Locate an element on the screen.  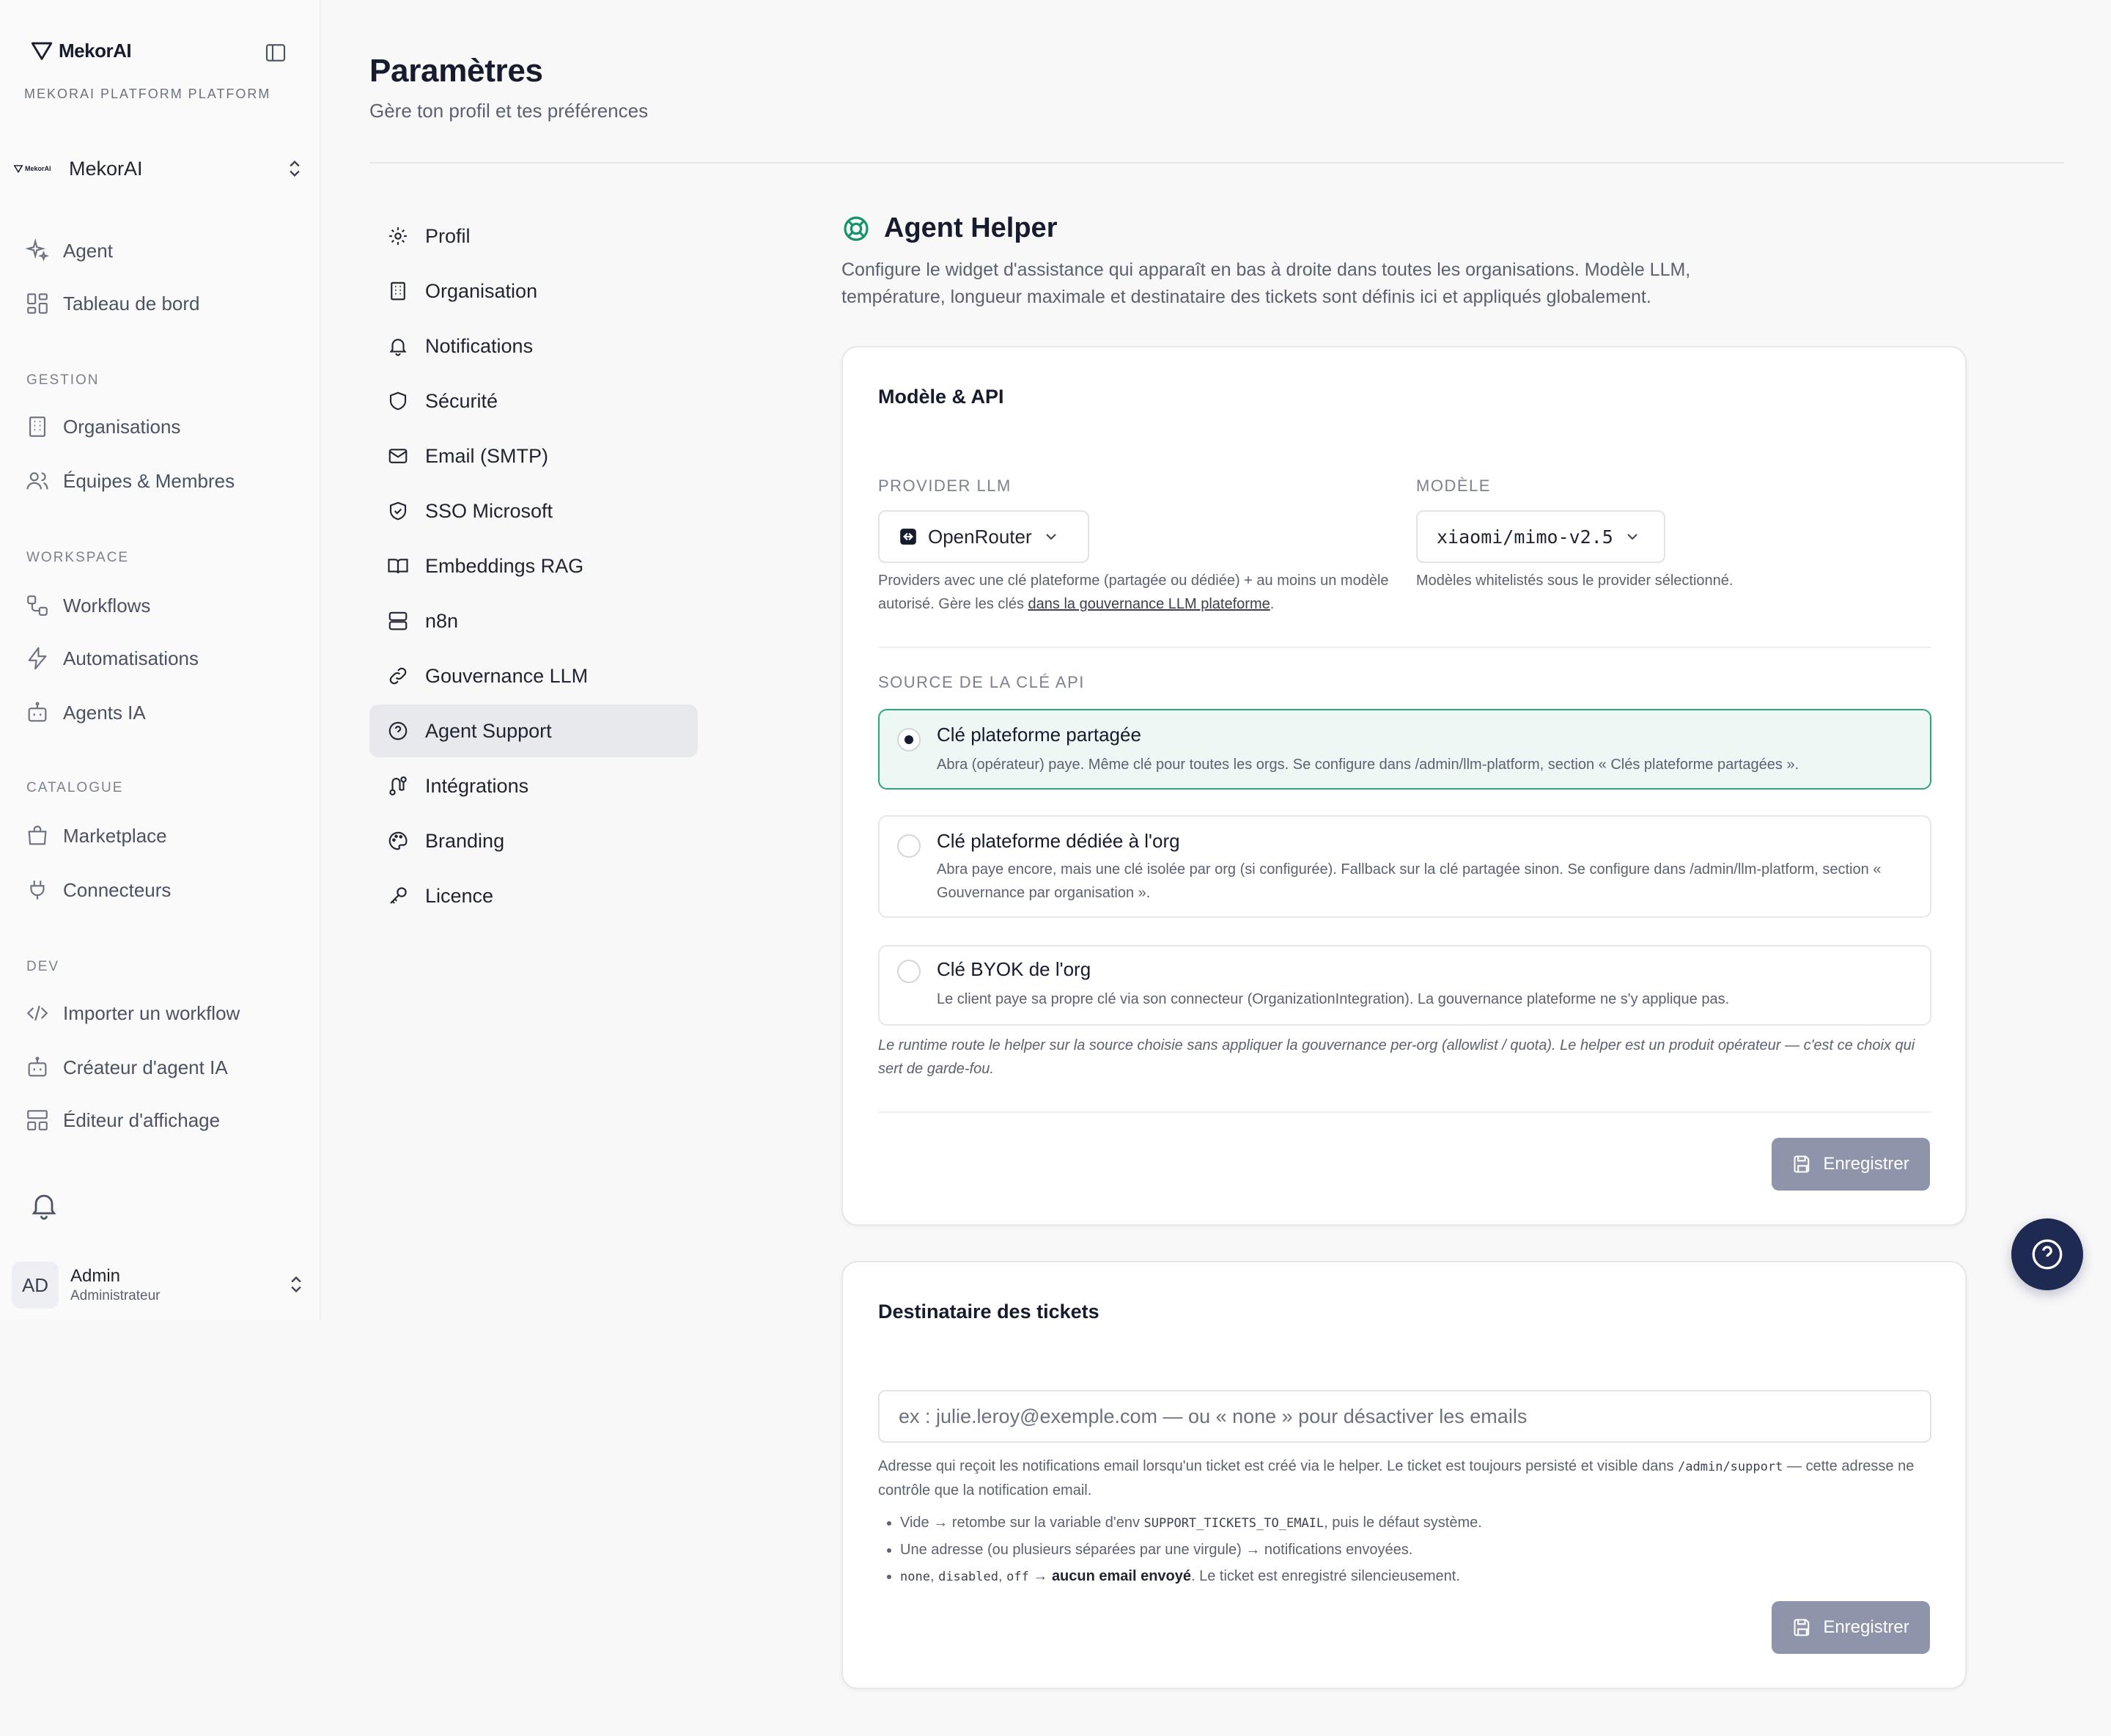
store-icon is located at coordinates (37, 835).